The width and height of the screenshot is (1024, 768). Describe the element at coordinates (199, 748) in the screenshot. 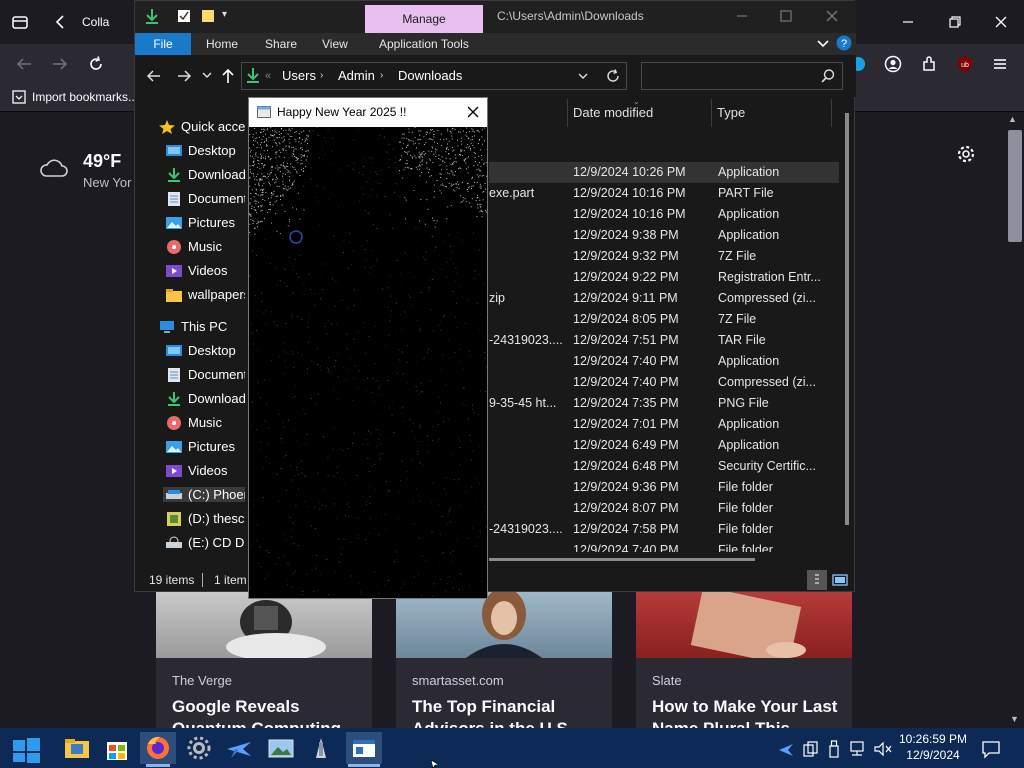

I see `settings-gear-app-icon` at that location.